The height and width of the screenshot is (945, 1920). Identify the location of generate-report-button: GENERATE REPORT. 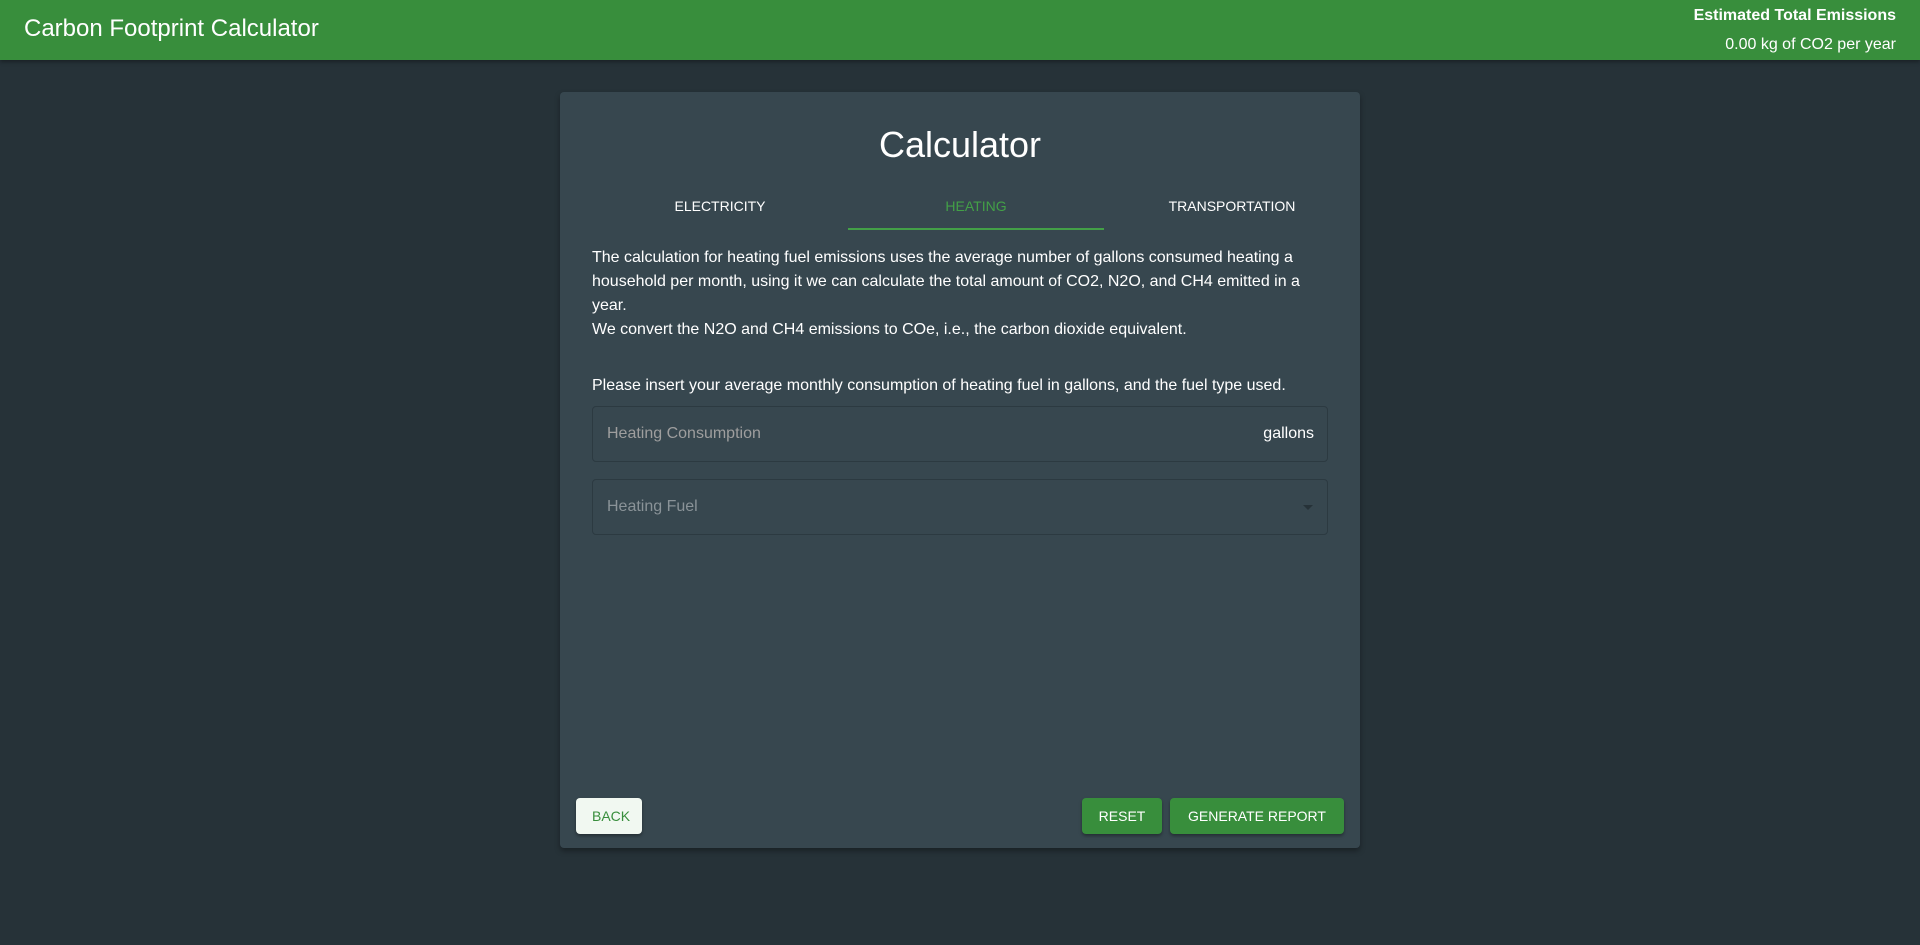
(1257, 816).